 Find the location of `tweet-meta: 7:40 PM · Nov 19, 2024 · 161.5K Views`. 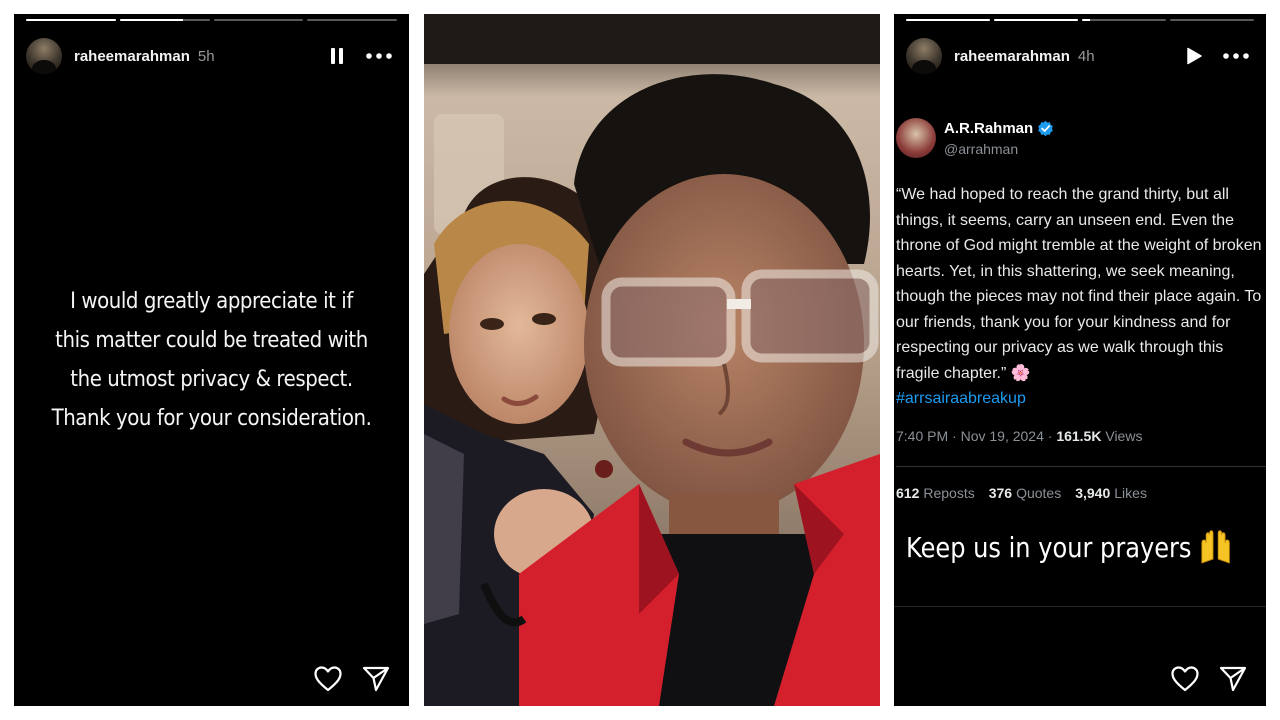

tweet-meta: 7:40 PM · Nov 19, 2024 · 161.5K Views is located at coordinates (1081, 436).